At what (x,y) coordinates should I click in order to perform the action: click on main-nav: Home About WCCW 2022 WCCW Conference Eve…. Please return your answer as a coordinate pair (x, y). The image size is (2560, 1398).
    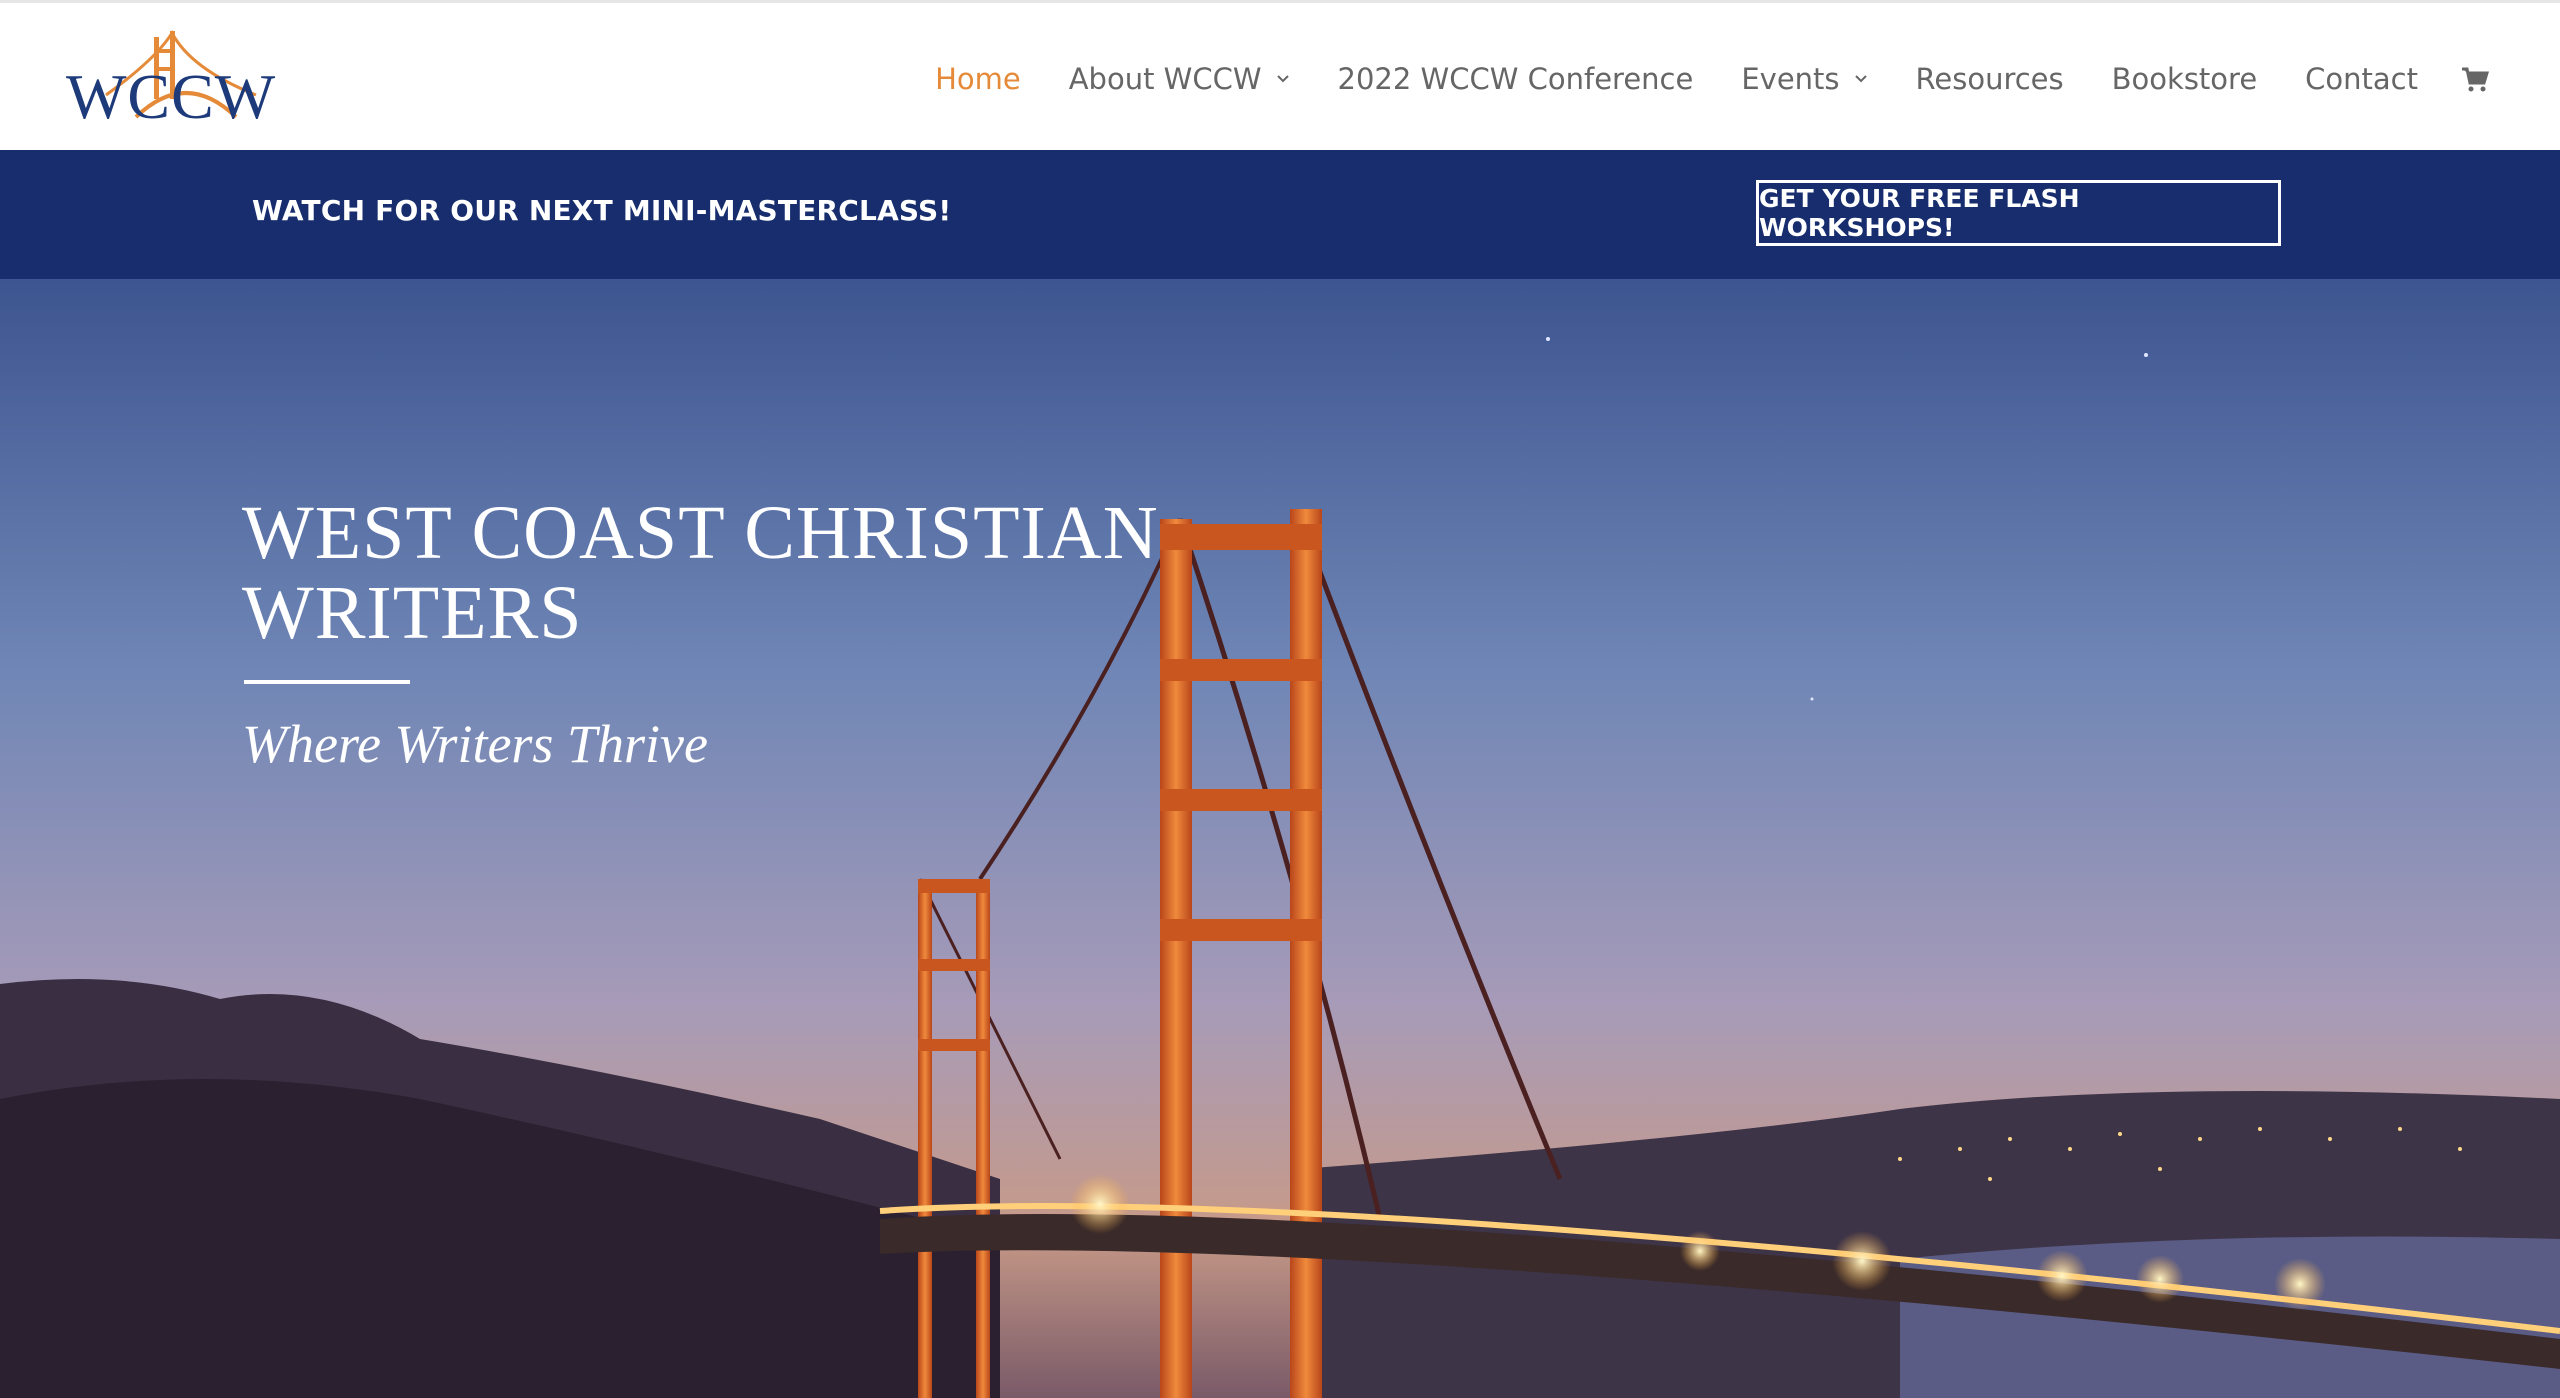
    Looking at the image, I should click on (1688, 79).